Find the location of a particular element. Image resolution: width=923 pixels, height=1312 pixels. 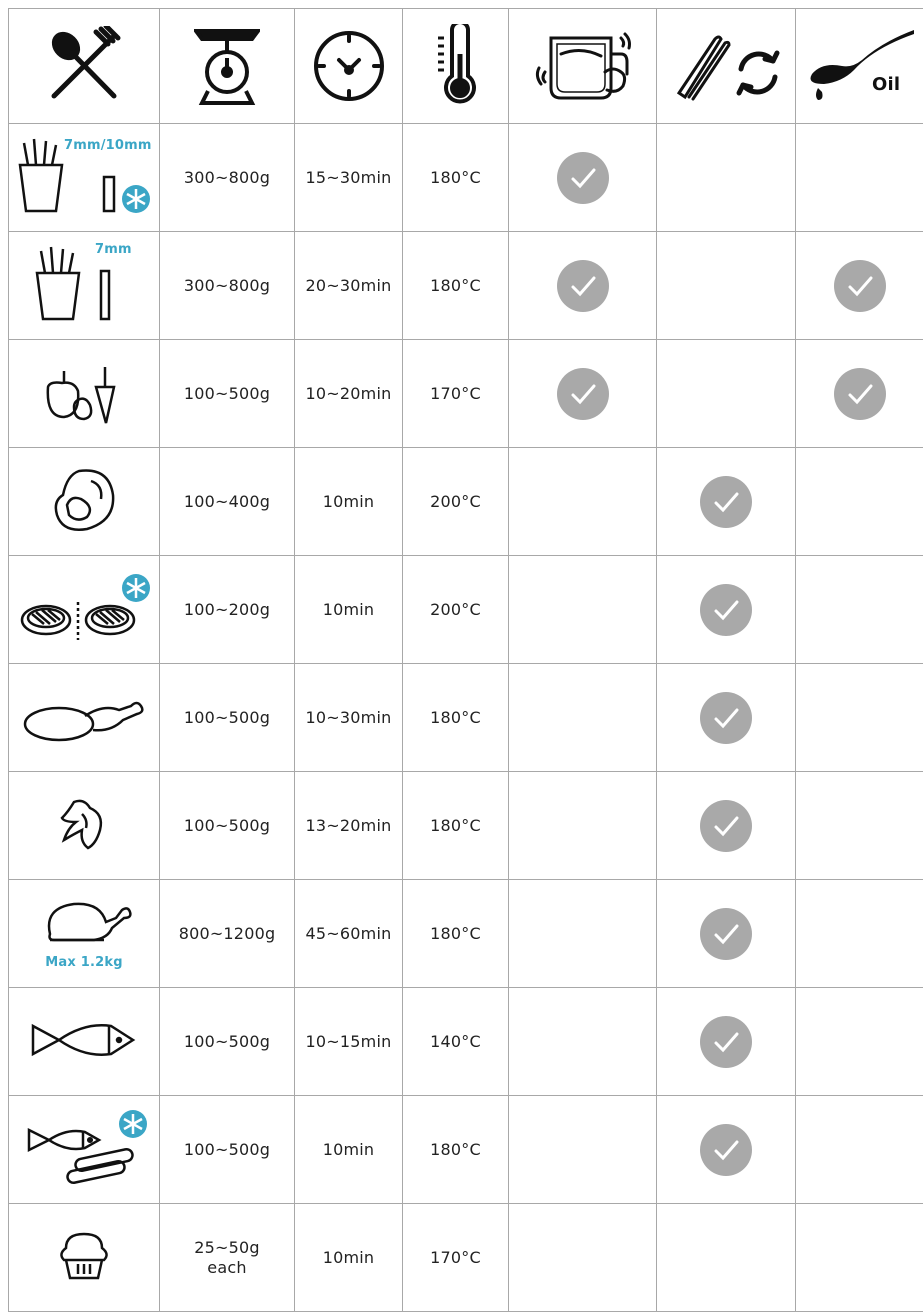

table-row: 100~500g 13~20min 180°C is located at coordinates (466, 826).